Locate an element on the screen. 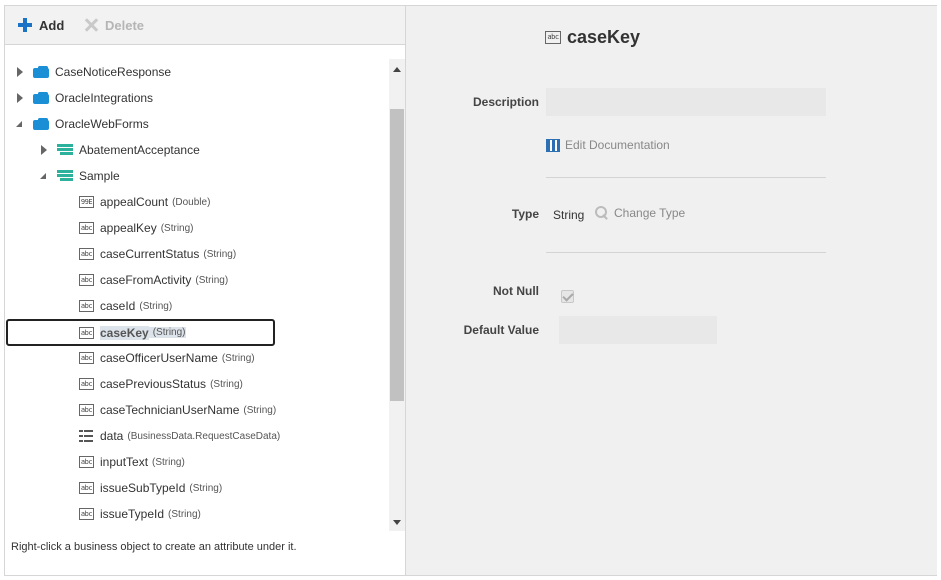  tree-item-casenoticeresponse: CaseNoticeResponse is located at coordinates (93, 72).